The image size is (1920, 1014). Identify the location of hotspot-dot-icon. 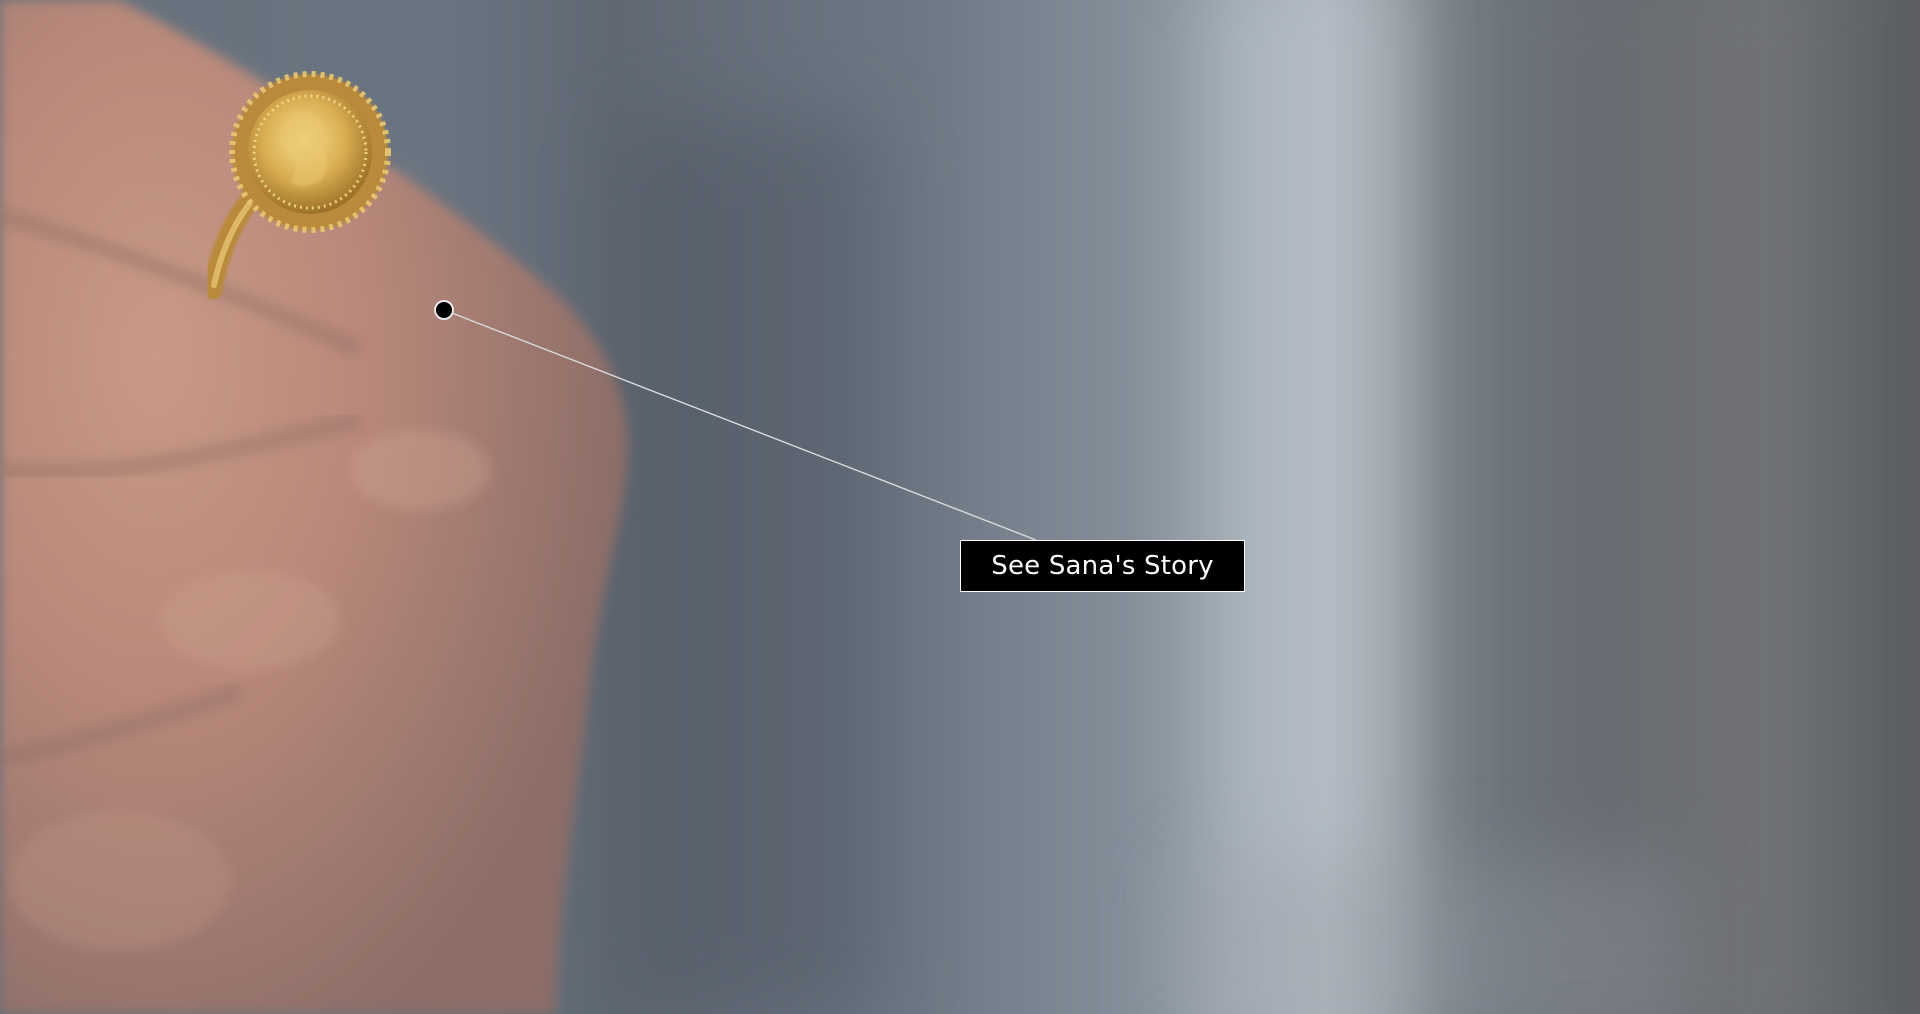
(444, 310).